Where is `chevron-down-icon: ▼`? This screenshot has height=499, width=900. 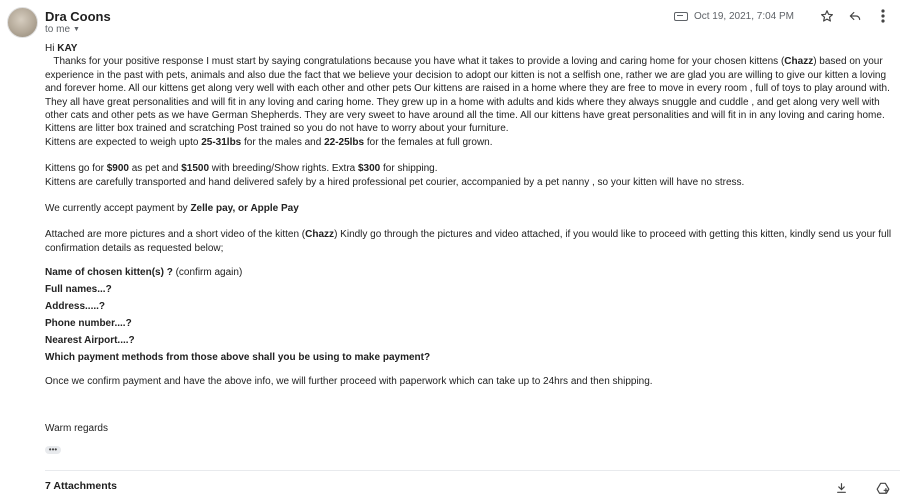
chevron-down-icon: ▼ is located at coordinates (76, 29).